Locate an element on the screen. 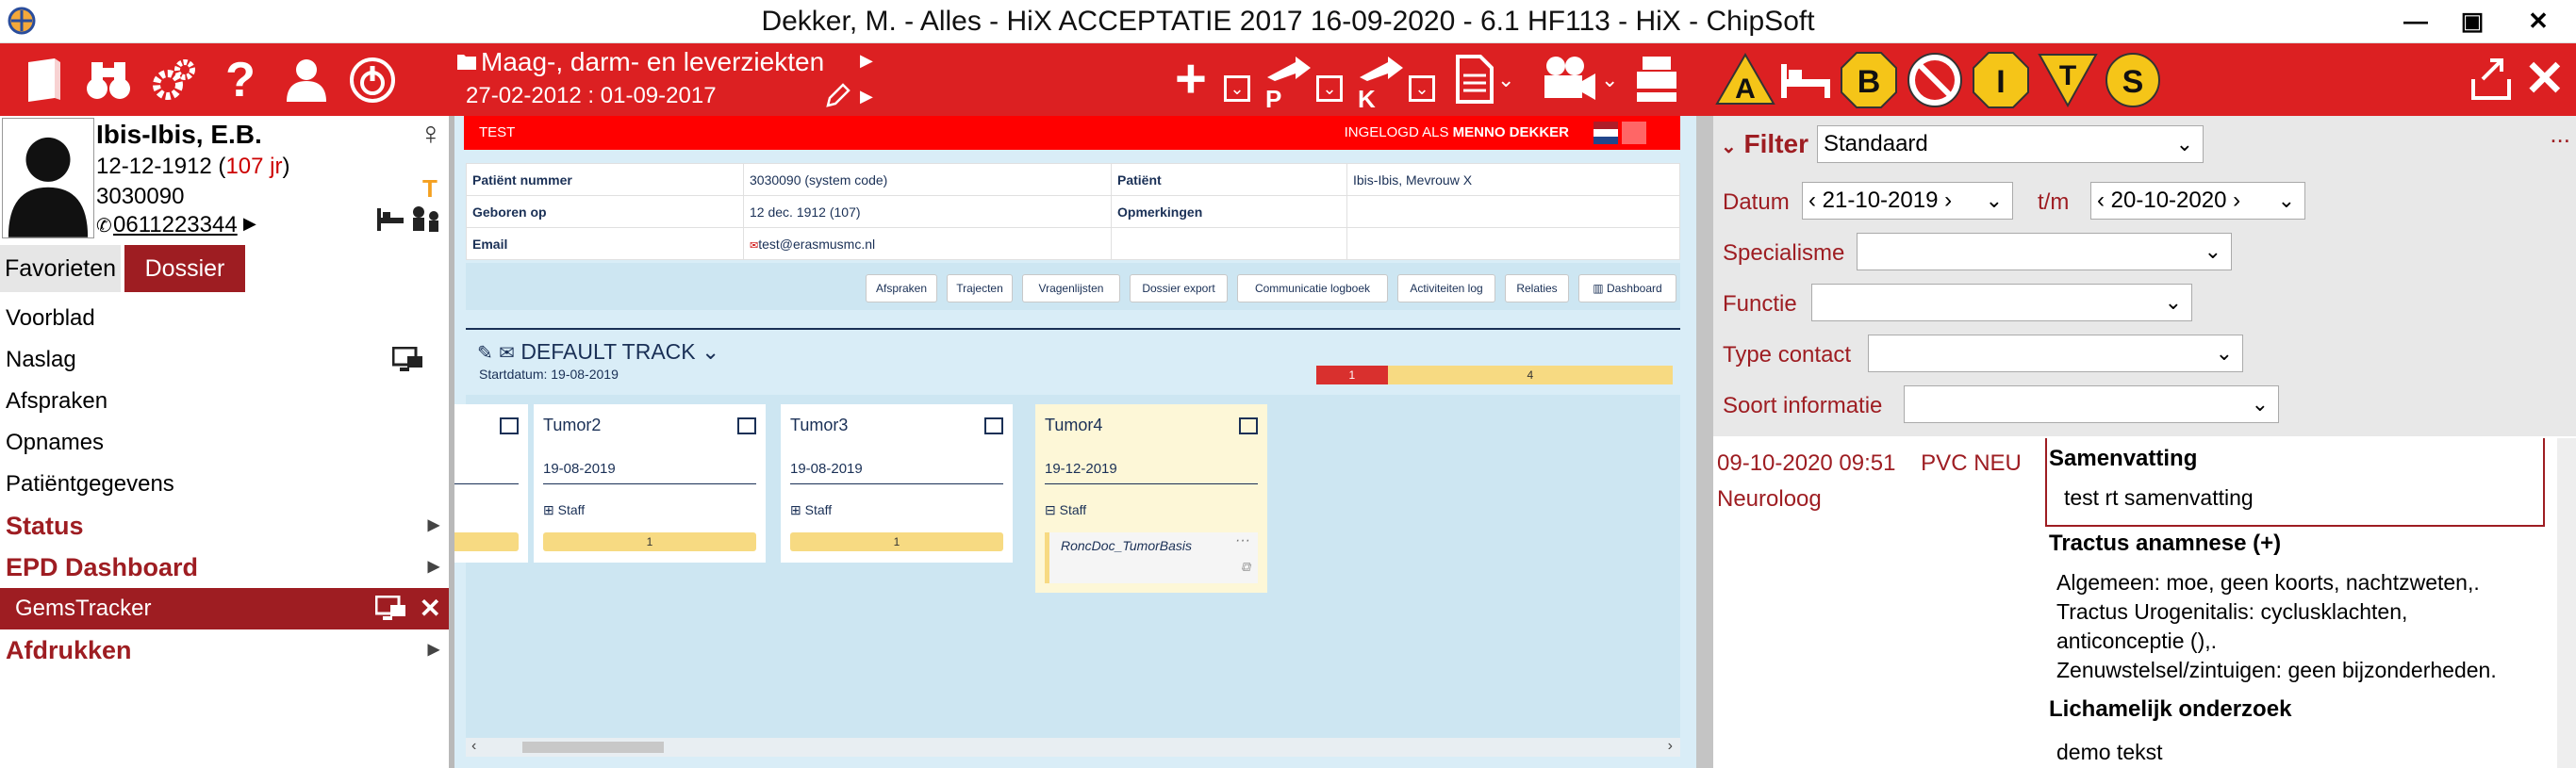  add-dropdown-icon: ⌄ is located at coordinates (1237, 88).